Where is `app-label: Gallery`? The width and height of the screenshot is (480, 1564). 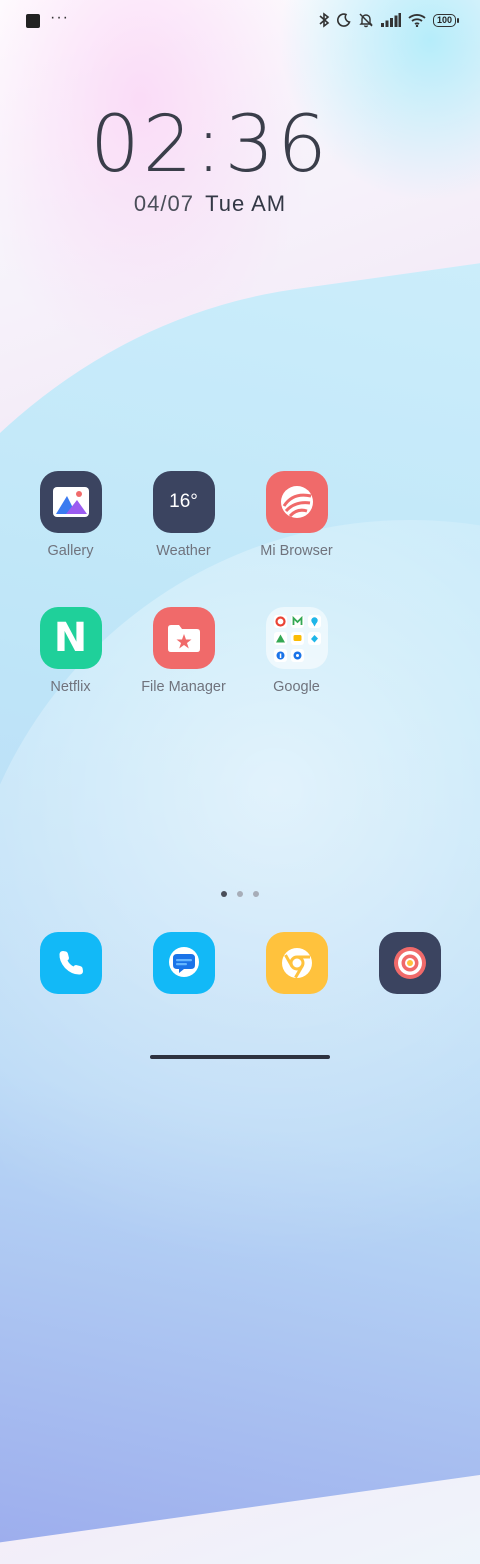 app-label: Gallery is located at coordinates (70, 551).